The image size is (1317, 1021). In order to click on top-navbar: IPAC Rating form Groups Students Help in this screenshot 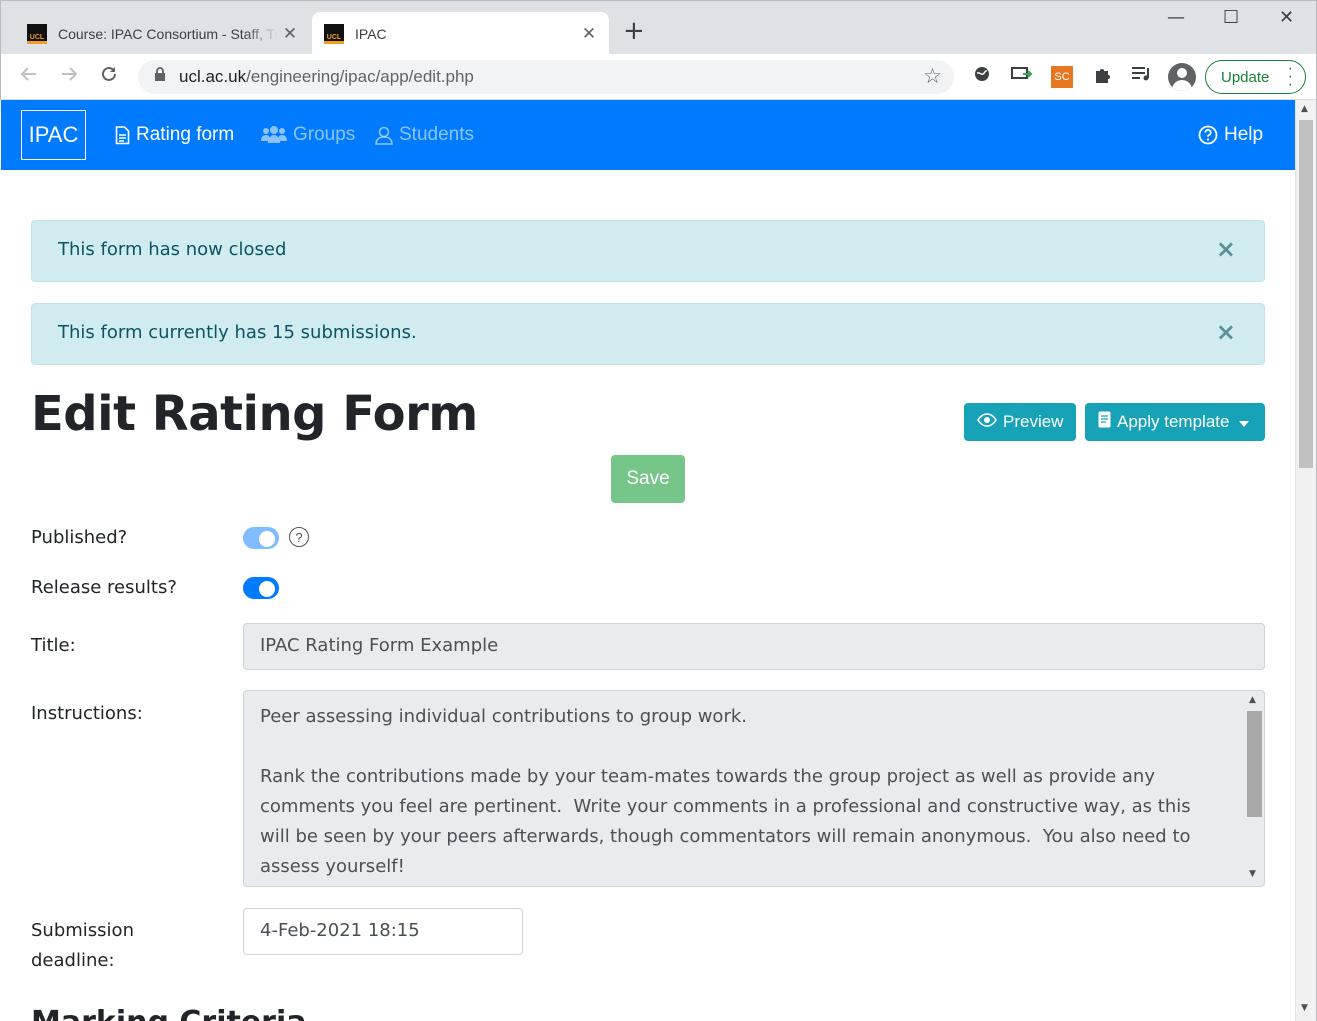, I will do `click(648, 135)`.